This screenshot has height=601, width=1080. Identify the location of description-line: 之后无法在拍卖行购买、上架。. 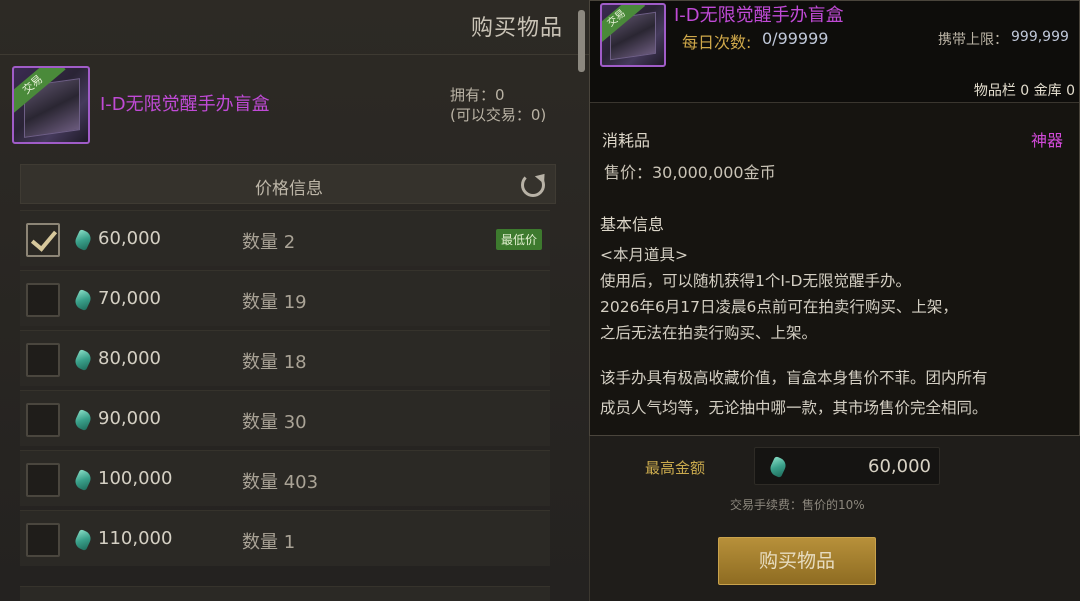
(709, 333).